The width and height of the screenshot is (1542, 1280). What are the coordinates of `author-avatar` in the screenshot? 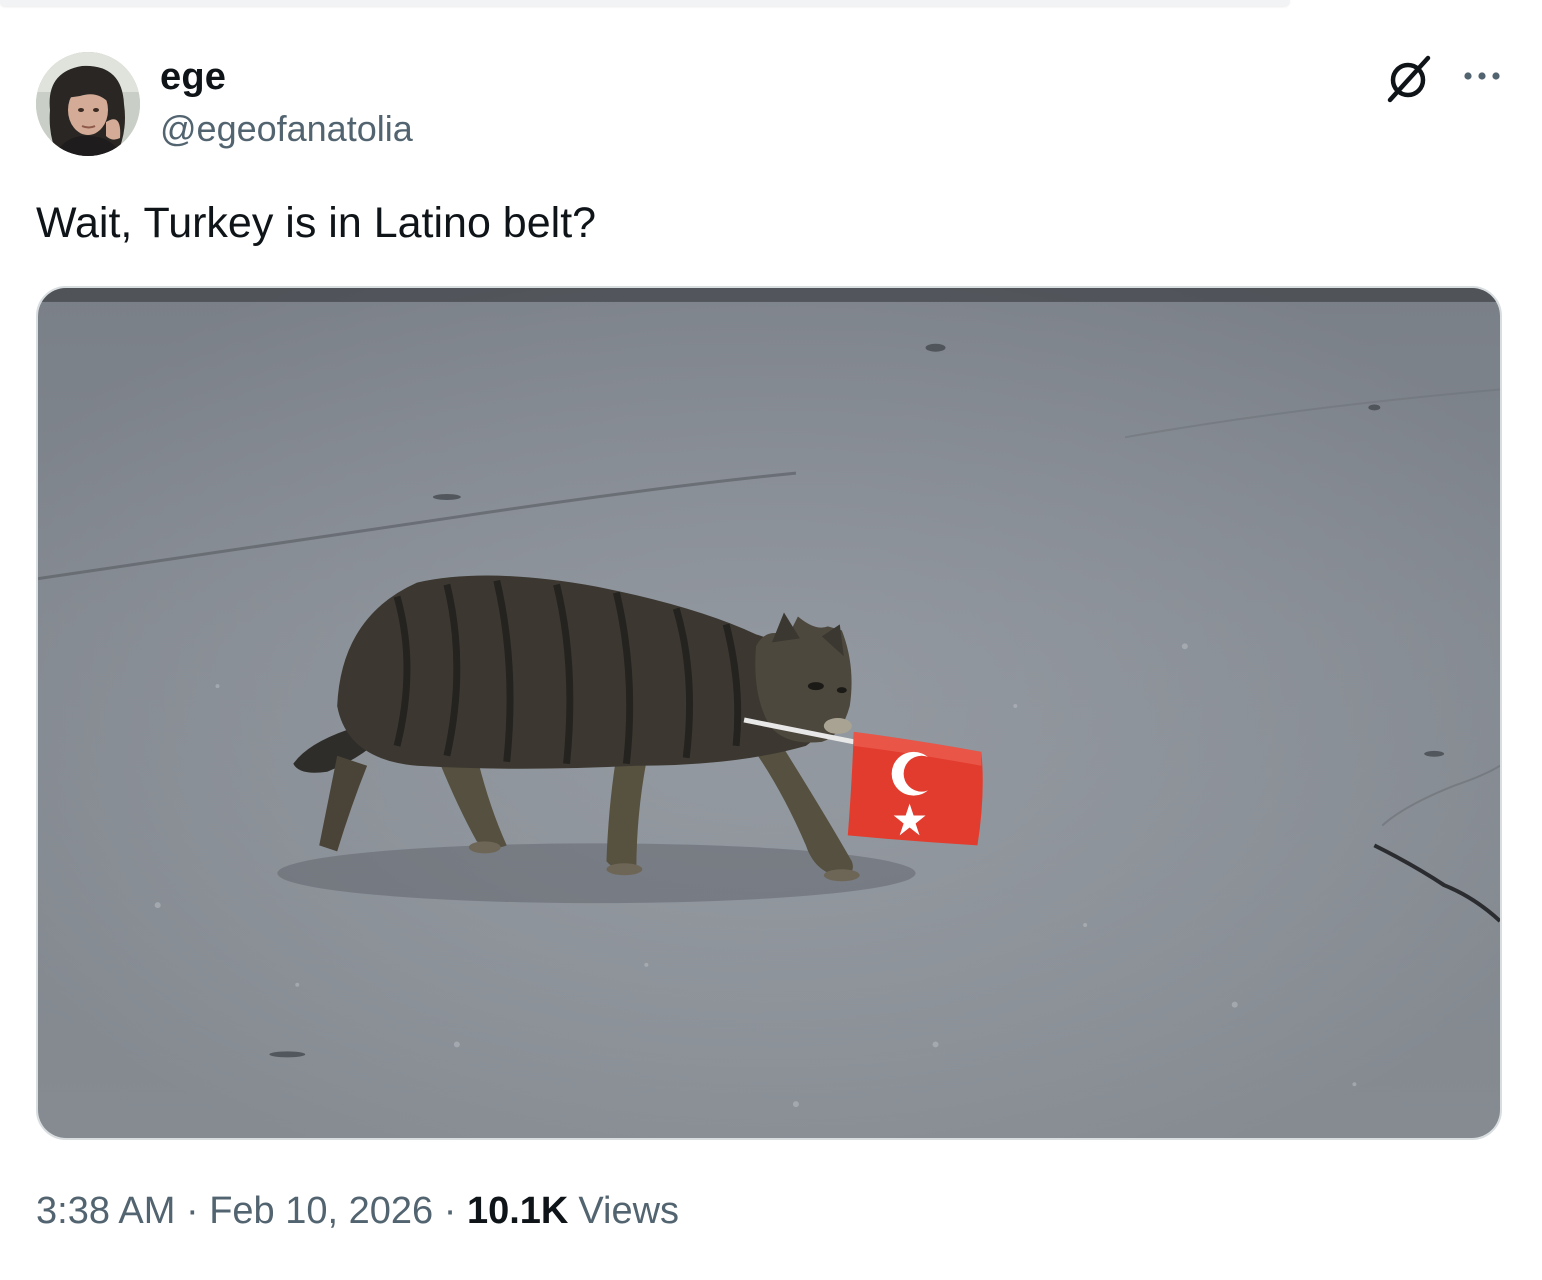 It's located at (88, 104).